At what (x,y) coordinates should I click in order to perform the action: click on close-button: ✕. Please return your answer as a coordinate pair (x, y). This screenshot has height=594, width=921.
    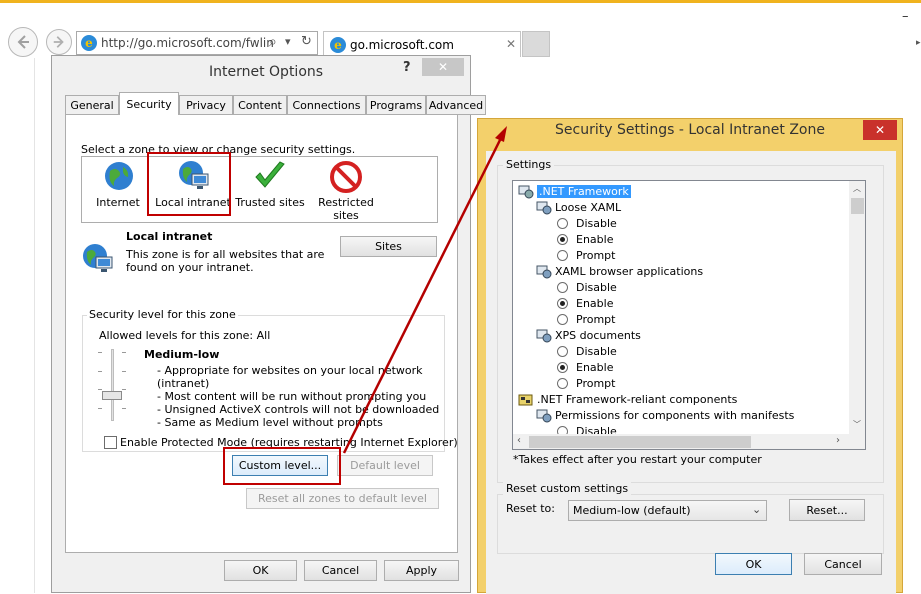
    Looking at the image, I should click on (443, 67).